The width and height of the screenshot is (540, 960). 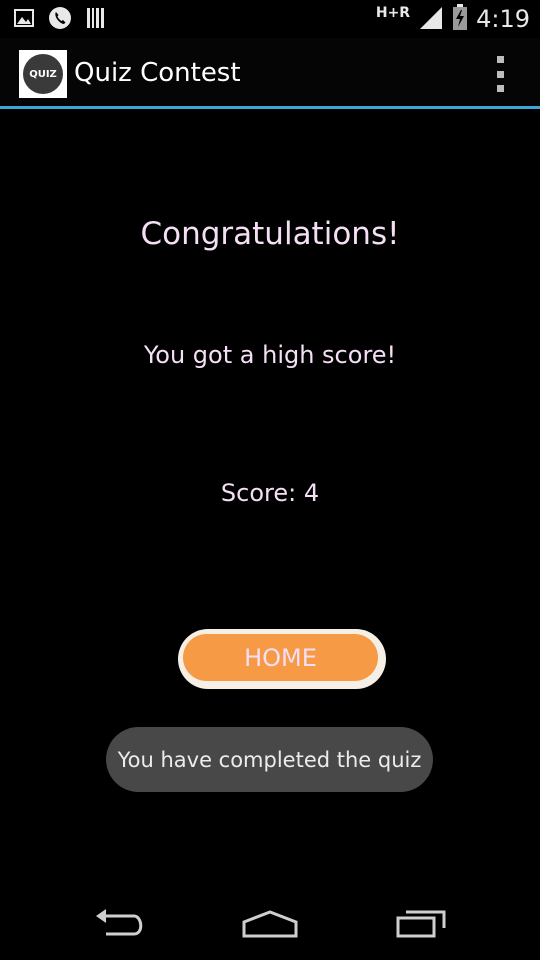 I want to click on navigation-bar, so click(x=270, y=924).